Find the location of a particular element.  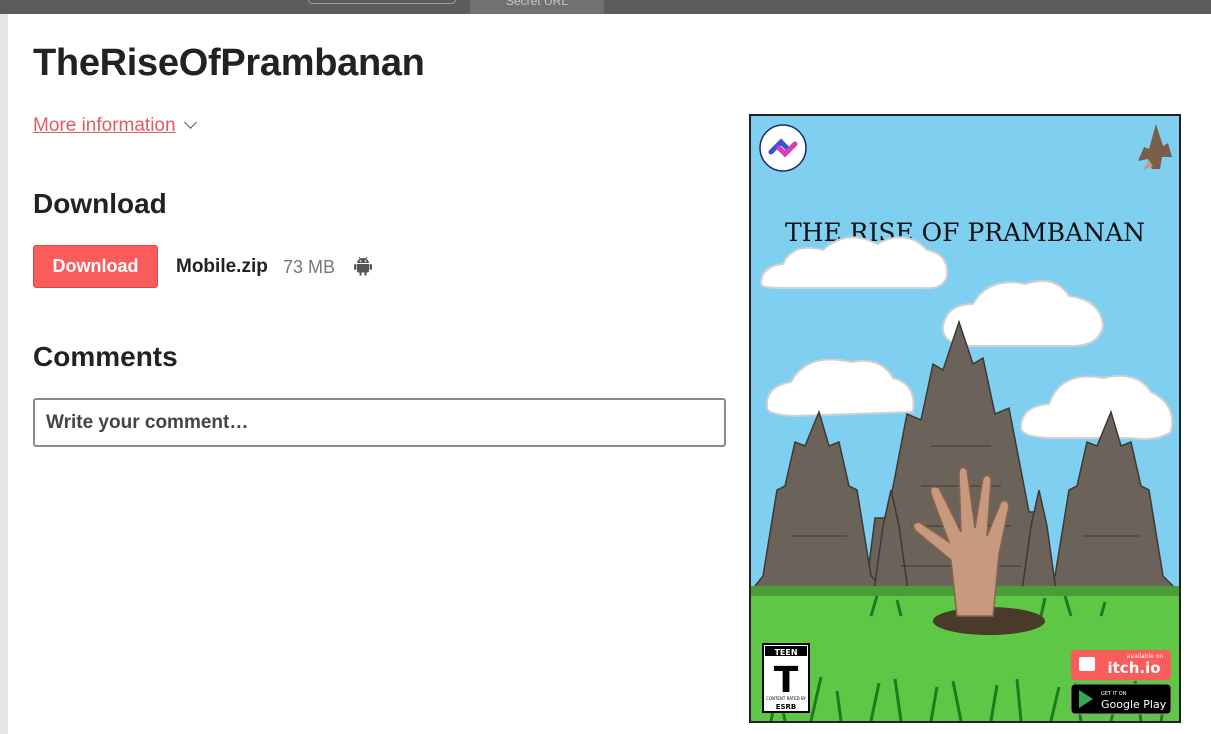

svg-text: TEEN is located at coordinates (785, 652).